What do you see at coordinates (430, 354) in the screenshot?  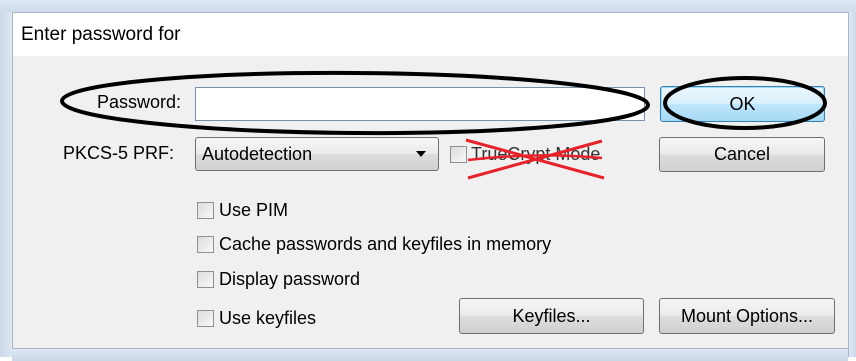 I see `window-frame-bottom` at bounding box center [430, 354].